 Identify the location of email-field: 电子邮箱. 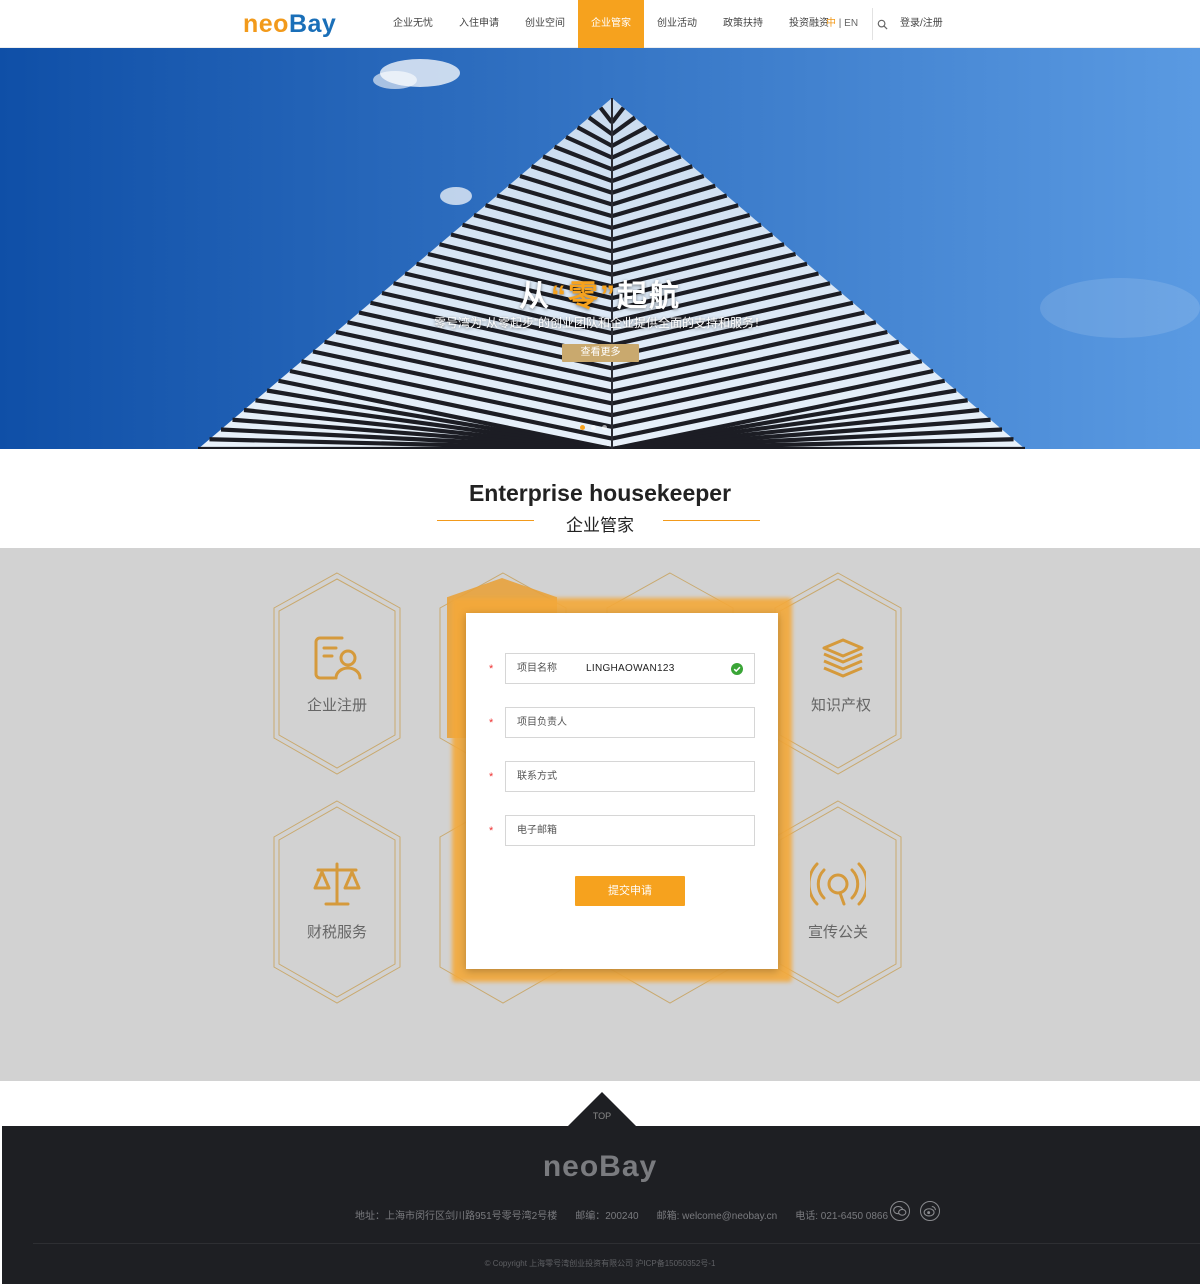
(630, 830).